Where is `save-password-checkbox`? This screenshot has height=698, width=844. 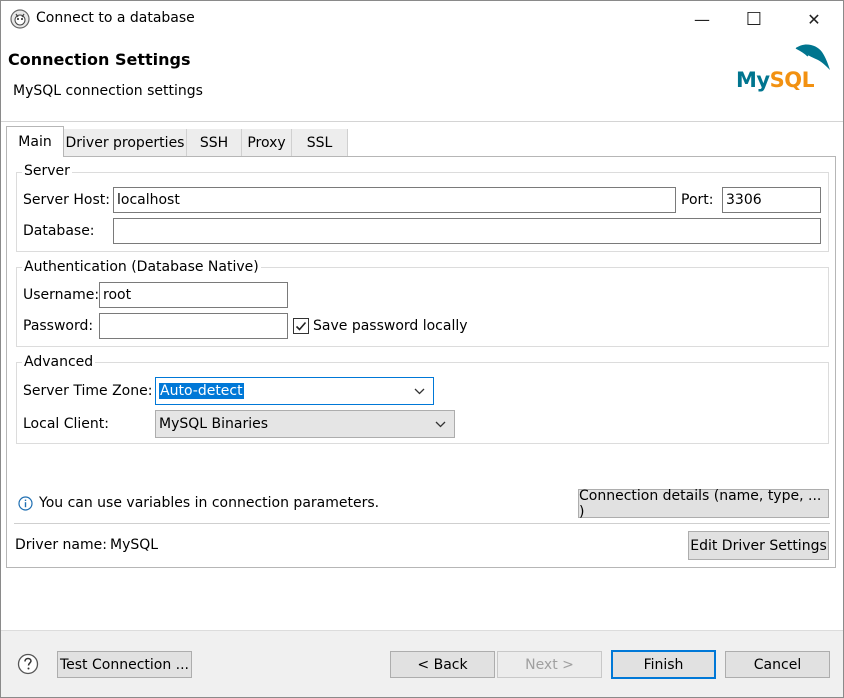 save-password-checkbox is located at coordinates (301, 326).